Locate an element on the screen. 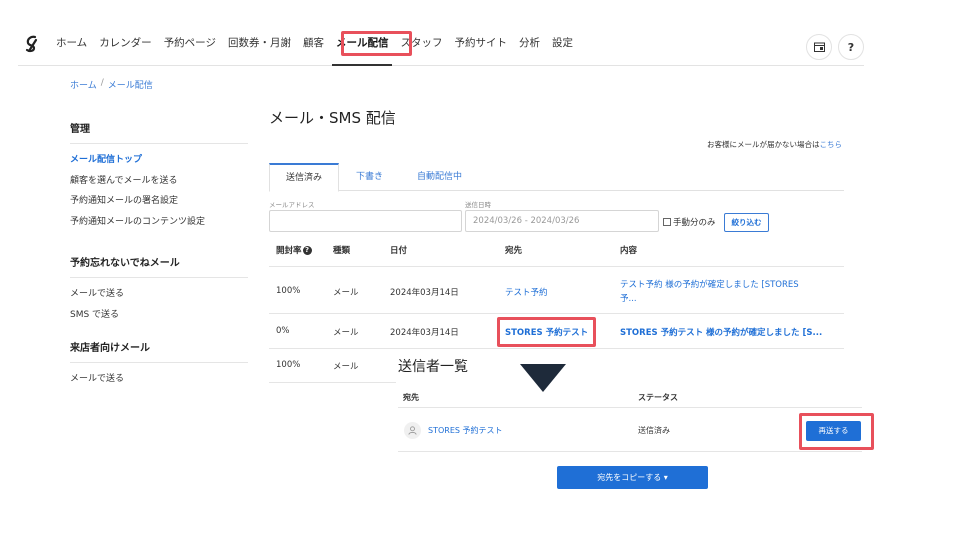  user-icon is located at coordinates (412, 430).